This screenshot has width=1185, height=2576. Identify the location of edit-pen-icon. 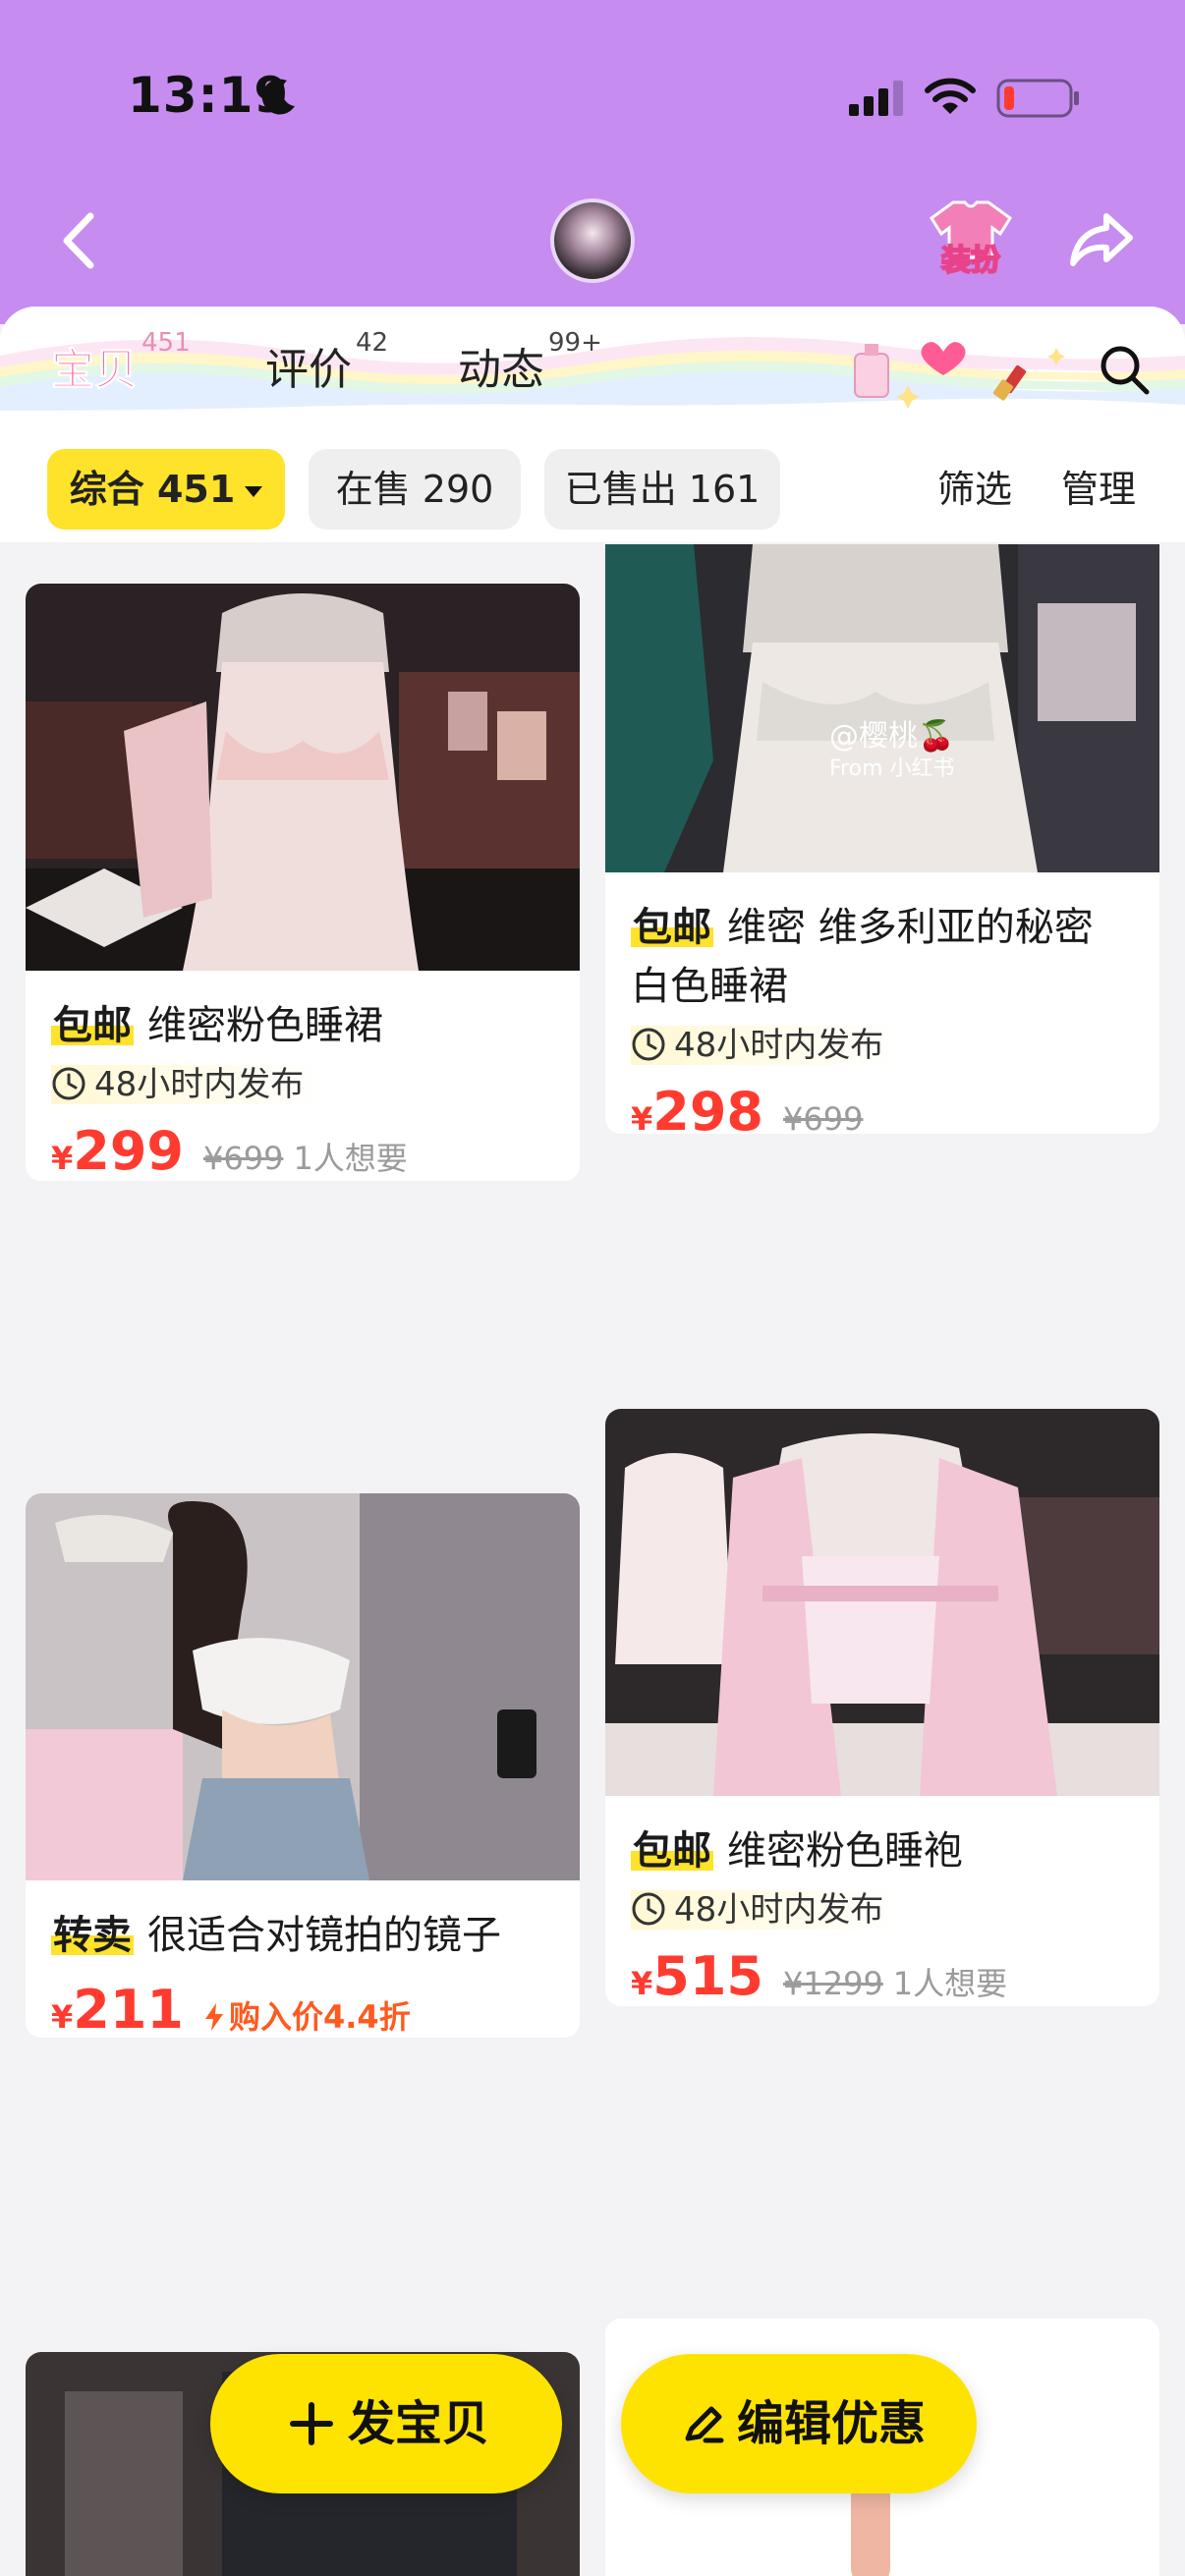
(705, 2424).